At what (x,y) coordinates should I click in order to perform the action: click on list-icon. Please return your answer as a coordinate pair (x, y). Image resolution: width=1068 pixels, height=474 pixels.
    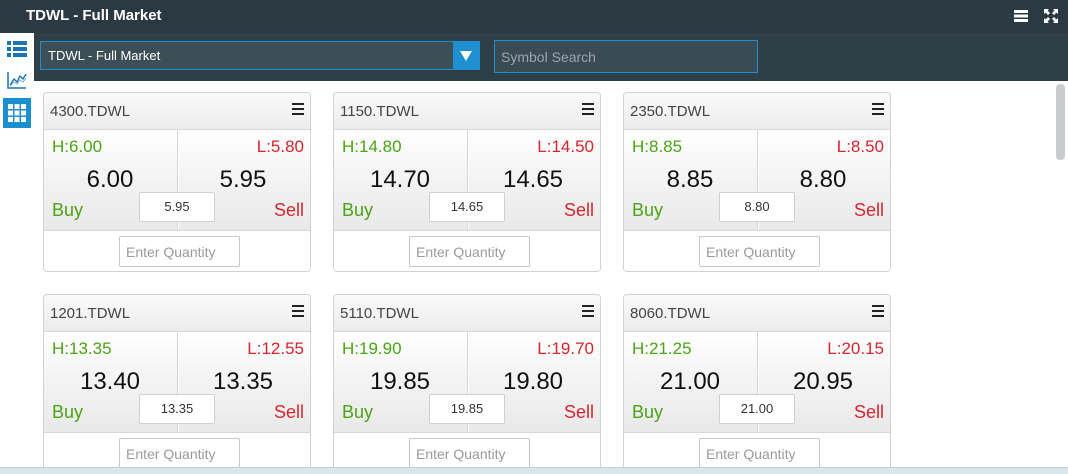
    Looking at the image, I should click on (17, 49).